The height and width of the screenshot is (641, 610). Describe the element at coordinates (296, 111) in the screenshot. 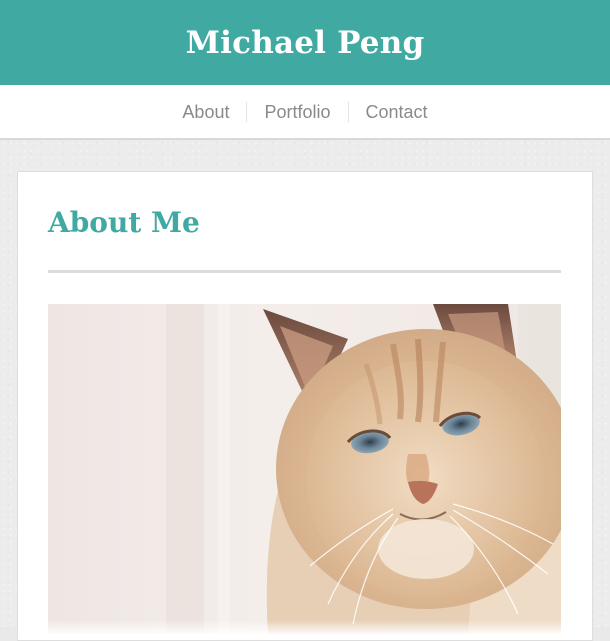

I see `nav-item-portfolio: Portfolio` at that location.